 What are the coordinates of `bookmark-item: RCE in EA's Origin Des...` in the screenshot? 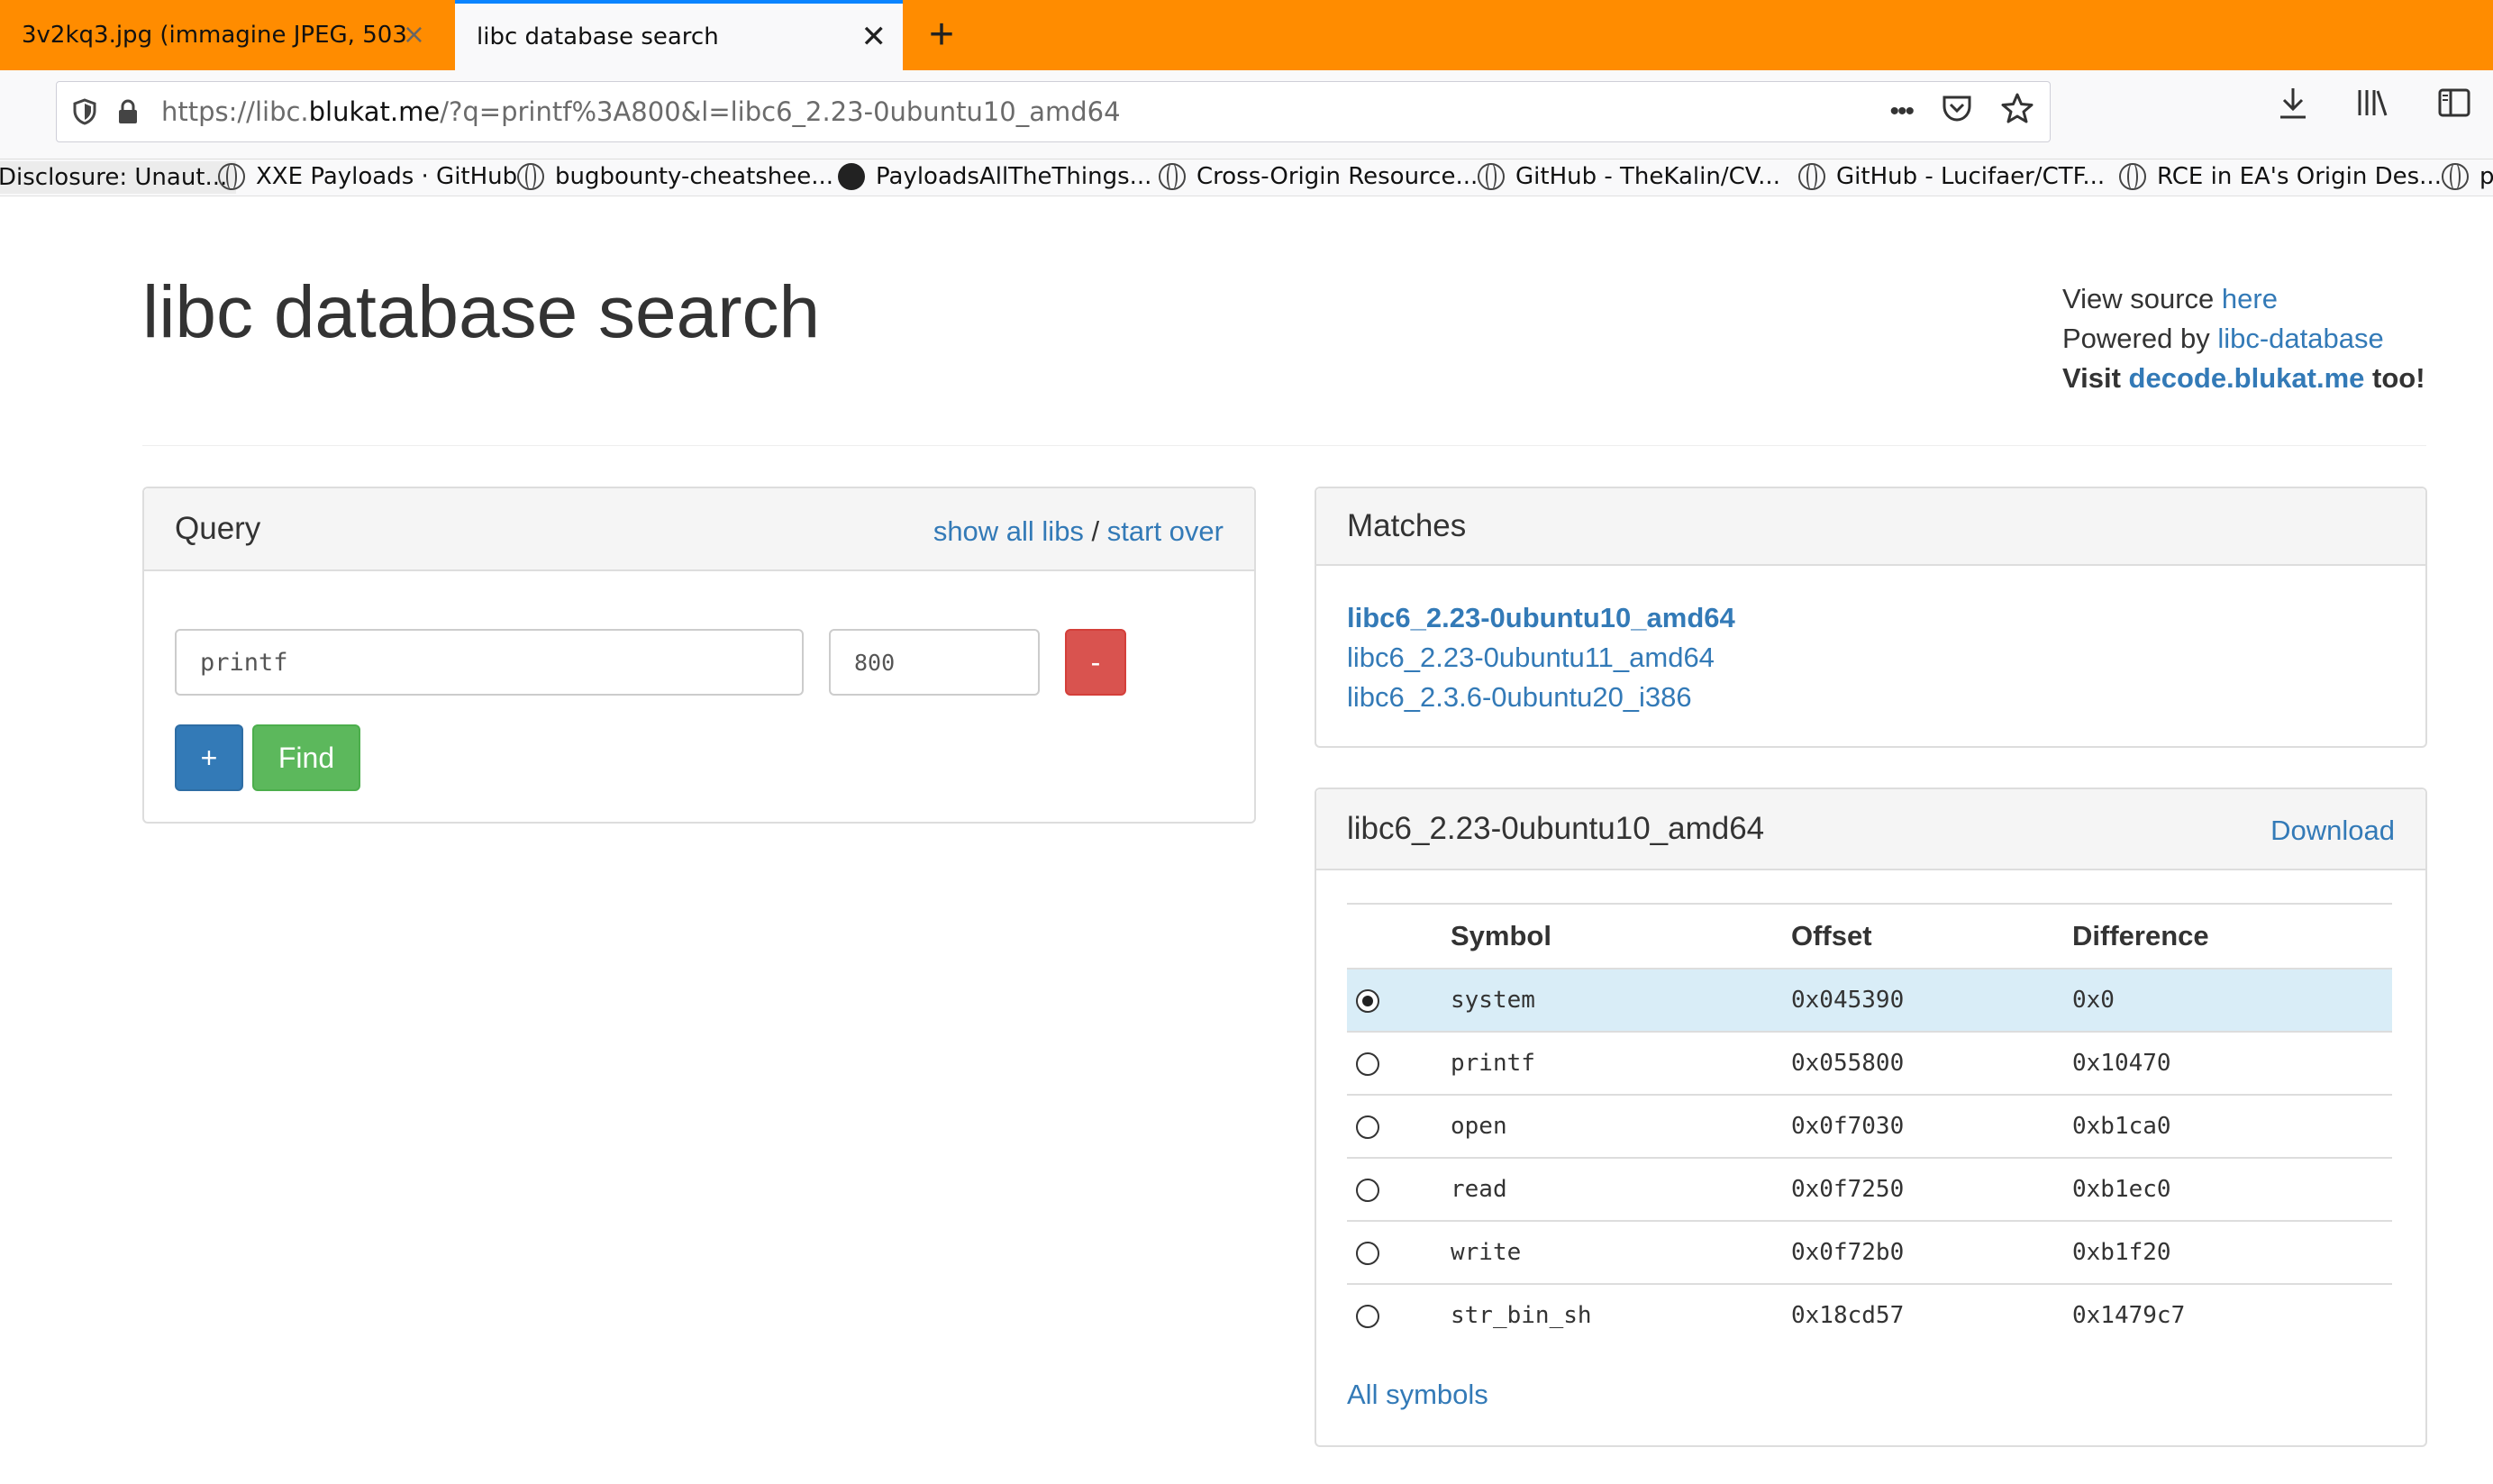 It's located at (2280, 176).